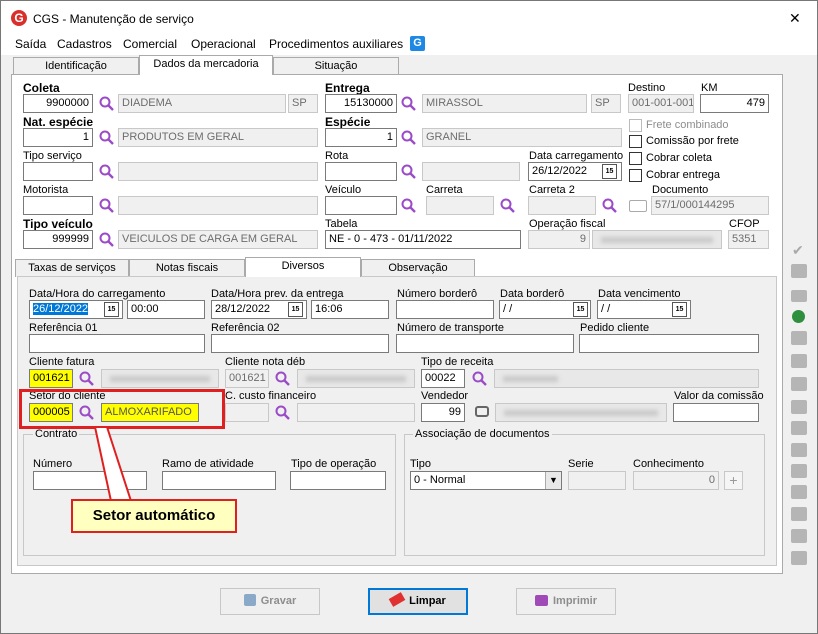 Image resolution: width=818 pixels, height=634 pixels. What do you see at coordinates (610, 206) in the screenshot?
I see `carreta2-search-icon` at bounding box center [610, 206].